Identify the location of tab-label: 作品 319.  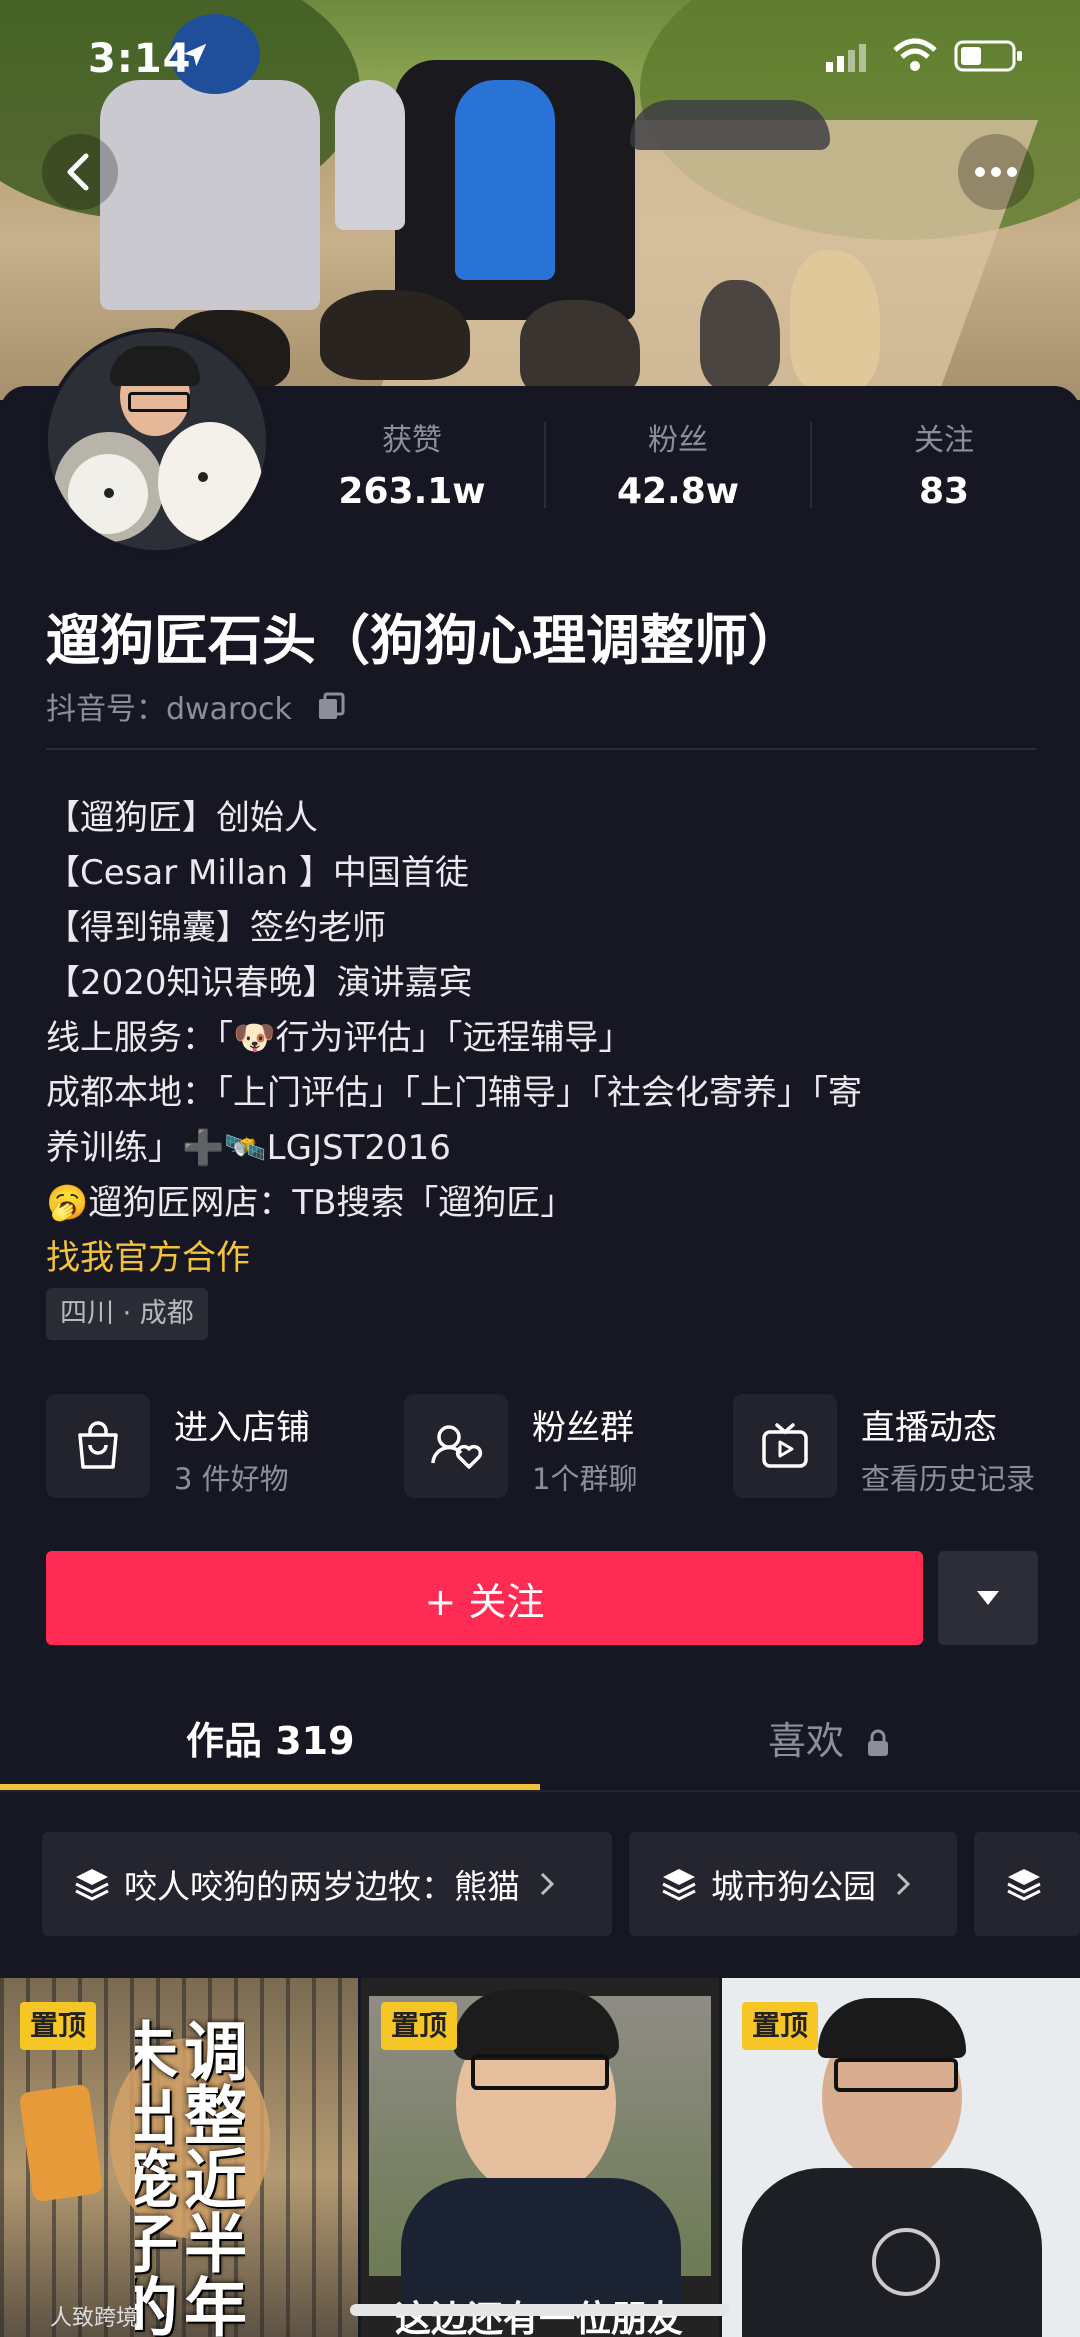
(270, 1741).